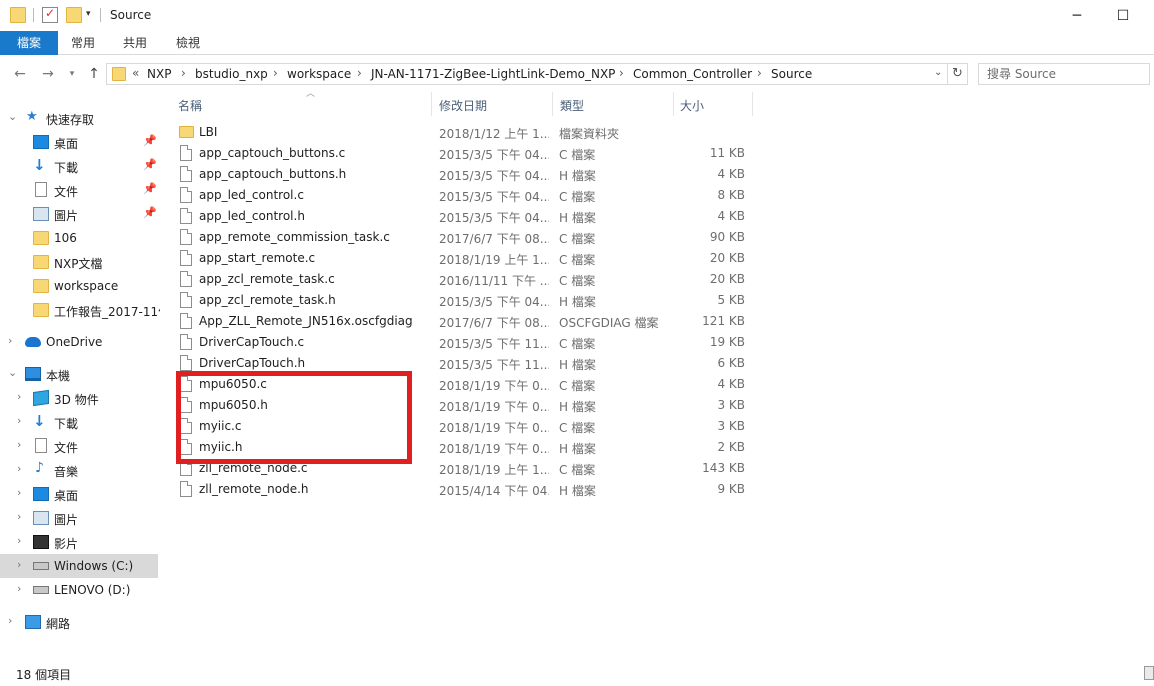  What do you see at coordinates (83, 43) in the screenshot?
I see `tab-home: 常用` at bounding box center [83, 43].